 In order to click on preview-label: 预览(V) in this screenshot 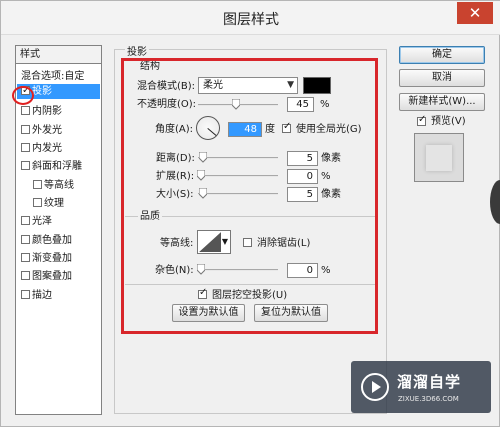, I will do `click(448, 121)`.